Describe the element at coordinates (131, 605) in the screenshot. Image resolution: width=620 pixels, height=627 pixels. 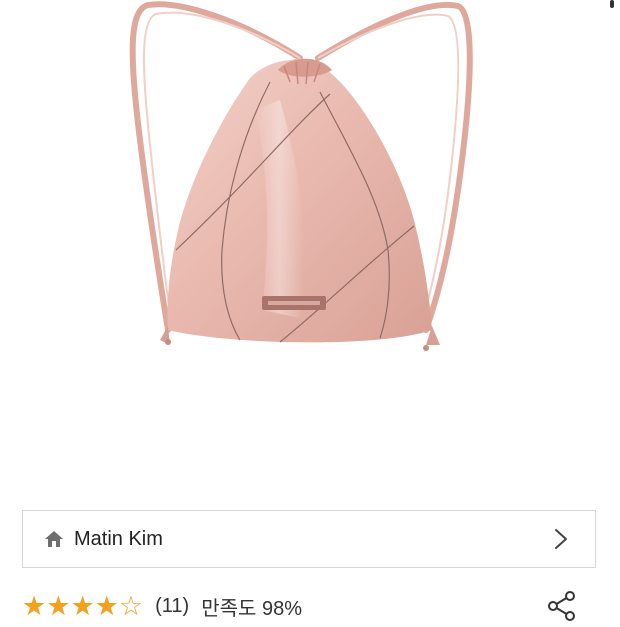
I see `star-empty-icon: ☆` at that location.